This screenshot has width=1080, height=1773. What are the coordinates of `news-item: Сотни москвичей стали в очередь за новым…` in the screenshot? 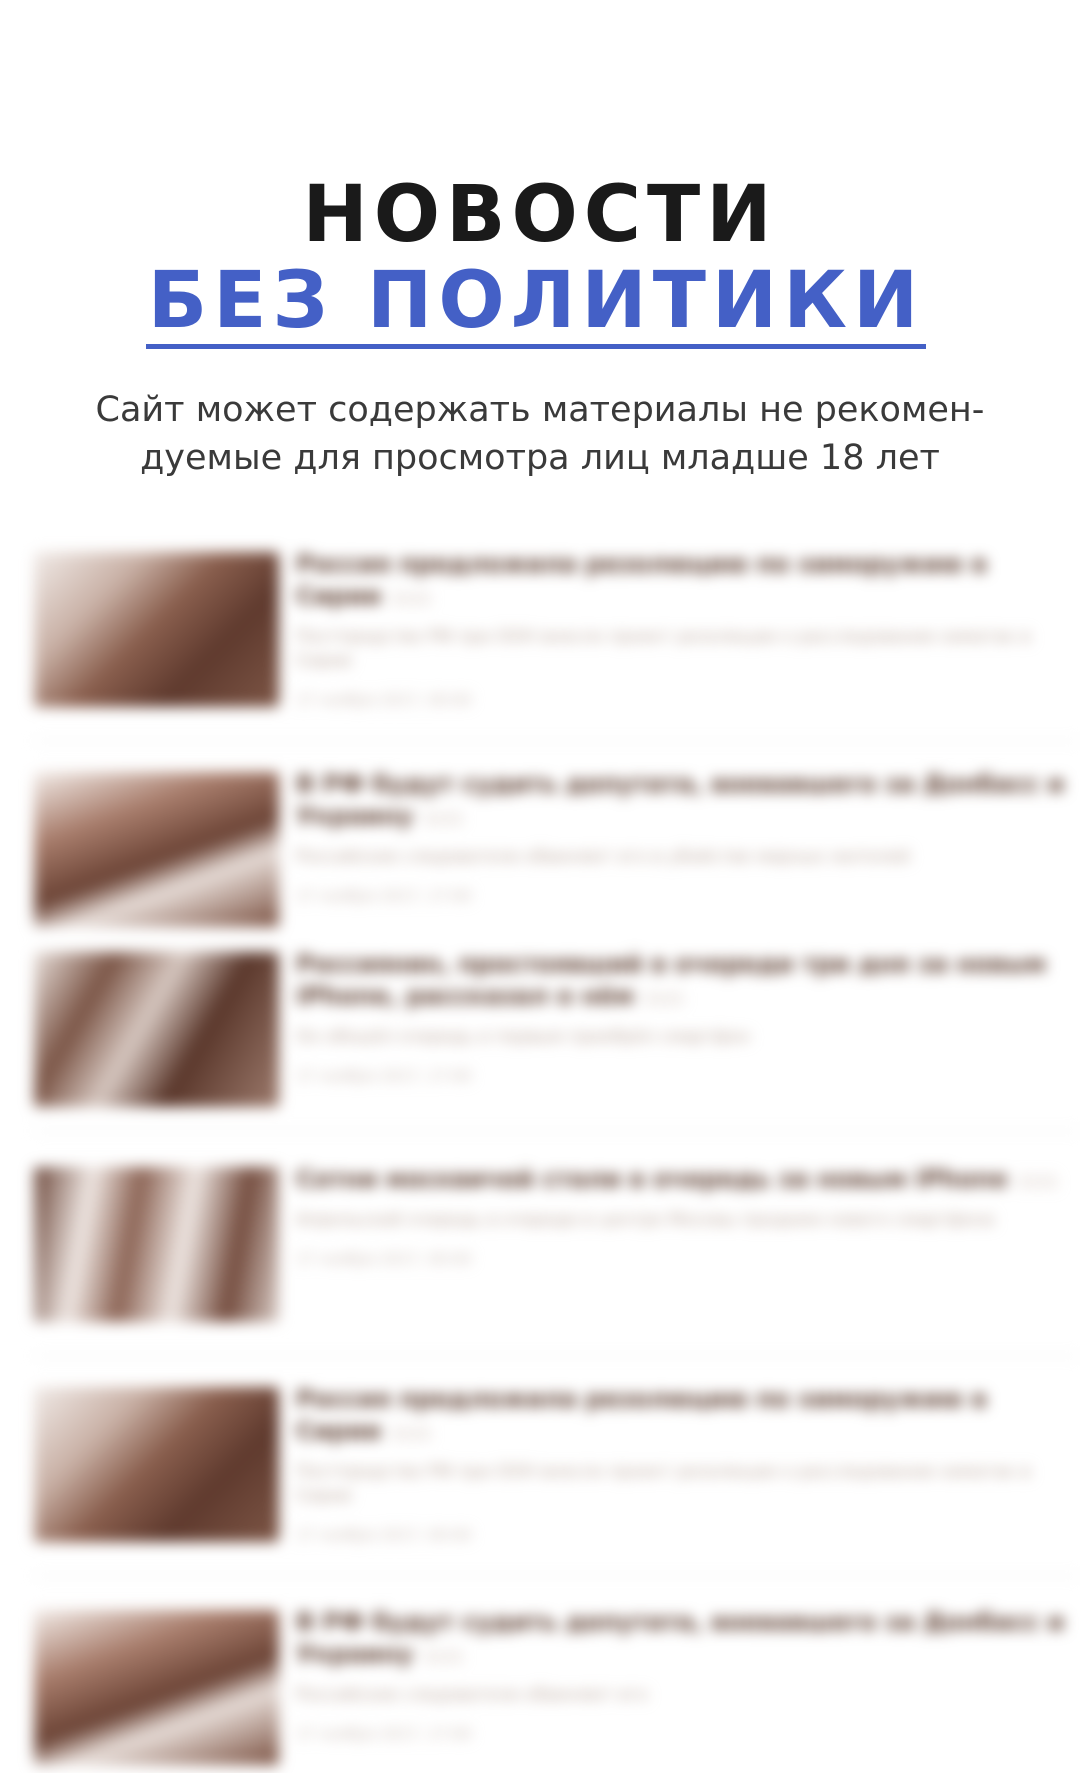 It's located at (557, 1242).